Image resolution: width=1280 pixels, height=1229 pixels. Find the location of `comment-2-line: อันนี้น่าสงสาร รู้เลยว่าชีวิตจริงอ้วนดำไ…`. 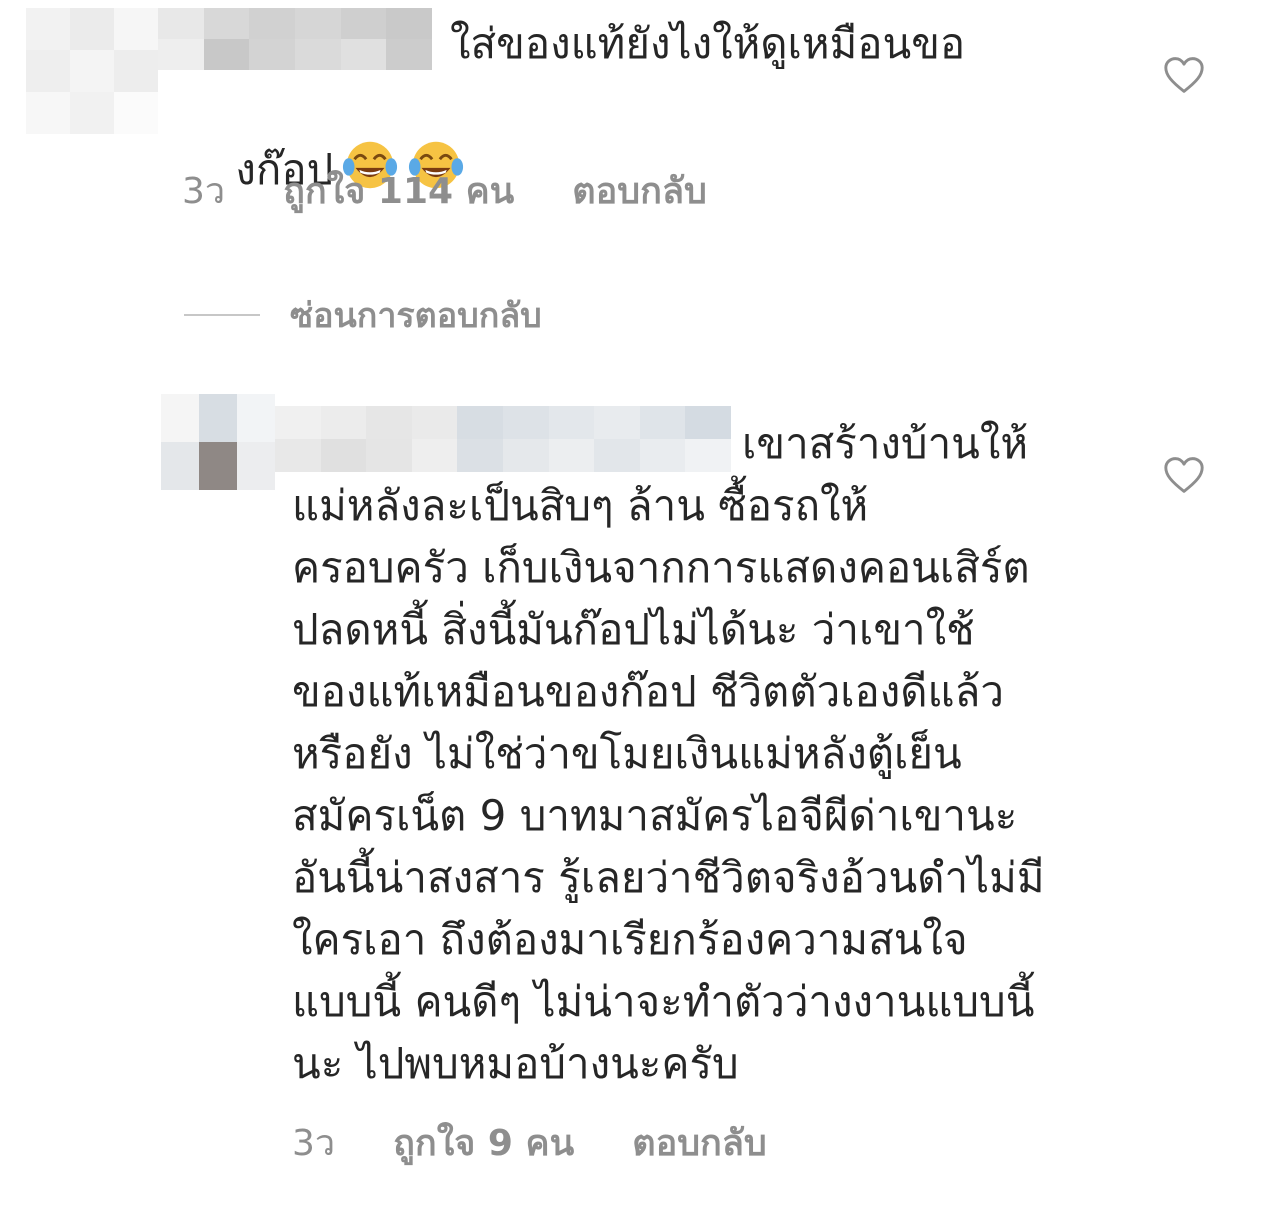

comment-2-line: อันนี้น่าสงสาร รู้เลยว่าชีวิตจริงอ้วนดำไ… is located at coordinates (668, 877).